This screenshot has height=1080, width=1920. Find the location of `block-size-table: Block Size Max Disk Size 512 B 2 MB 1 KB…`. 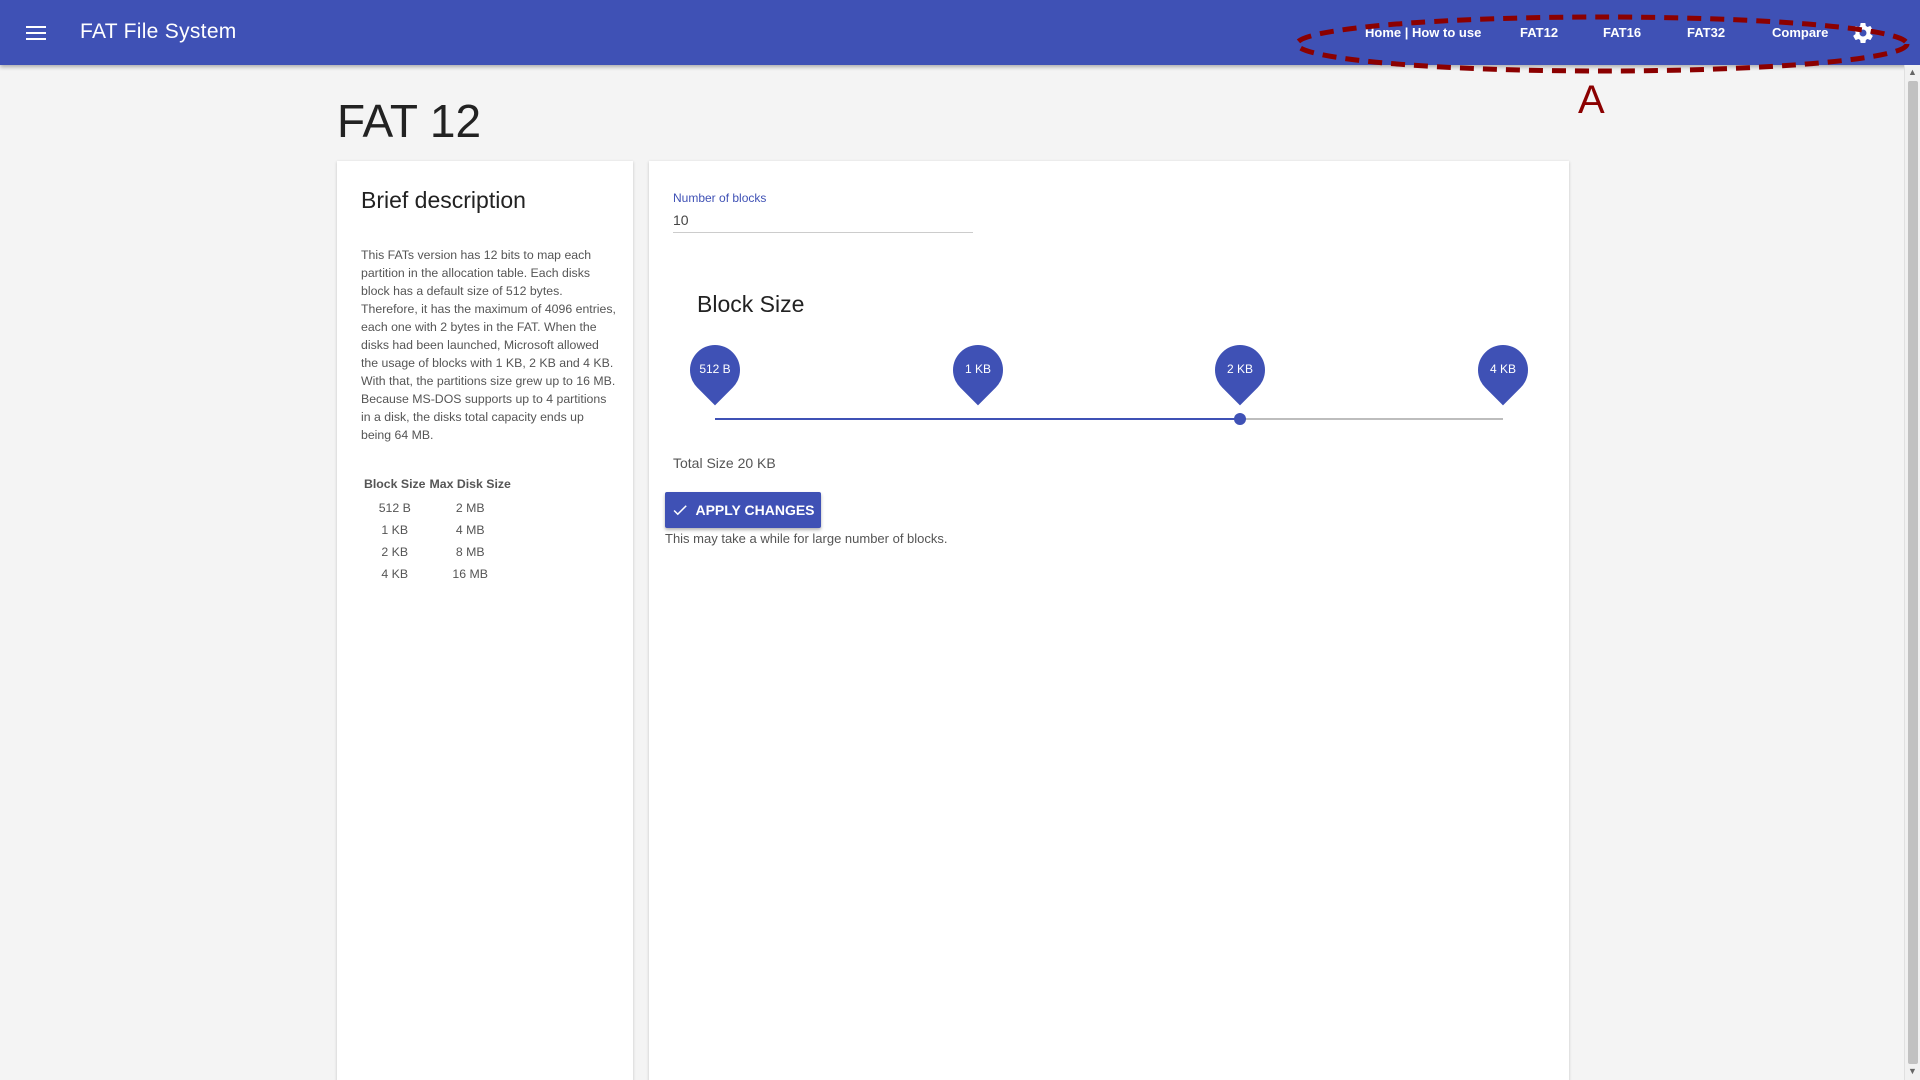

block-size-table: Block Size Max Disk Size 512 B 2 MB 1 KB… is located at coordinates (437, 531).